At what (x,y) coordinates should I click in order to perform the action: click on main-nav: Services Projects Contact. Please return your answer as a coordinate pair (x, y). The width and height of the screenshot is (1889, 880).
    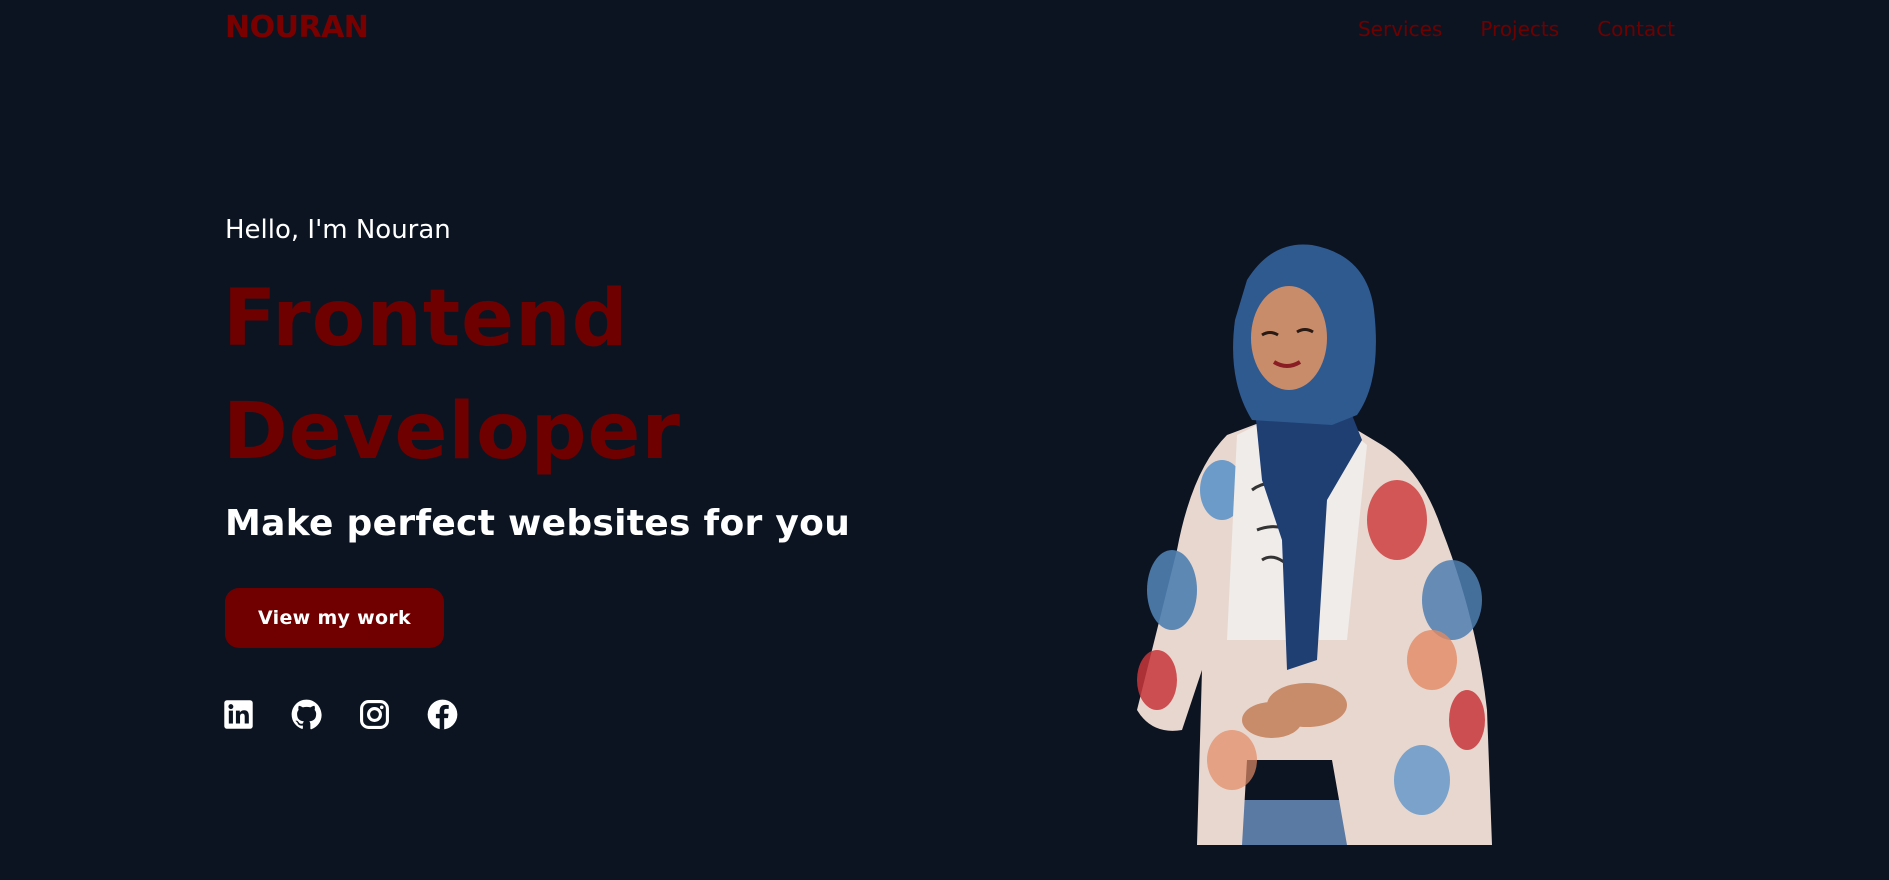
    Looking at the image, I should click on (1516, 29).